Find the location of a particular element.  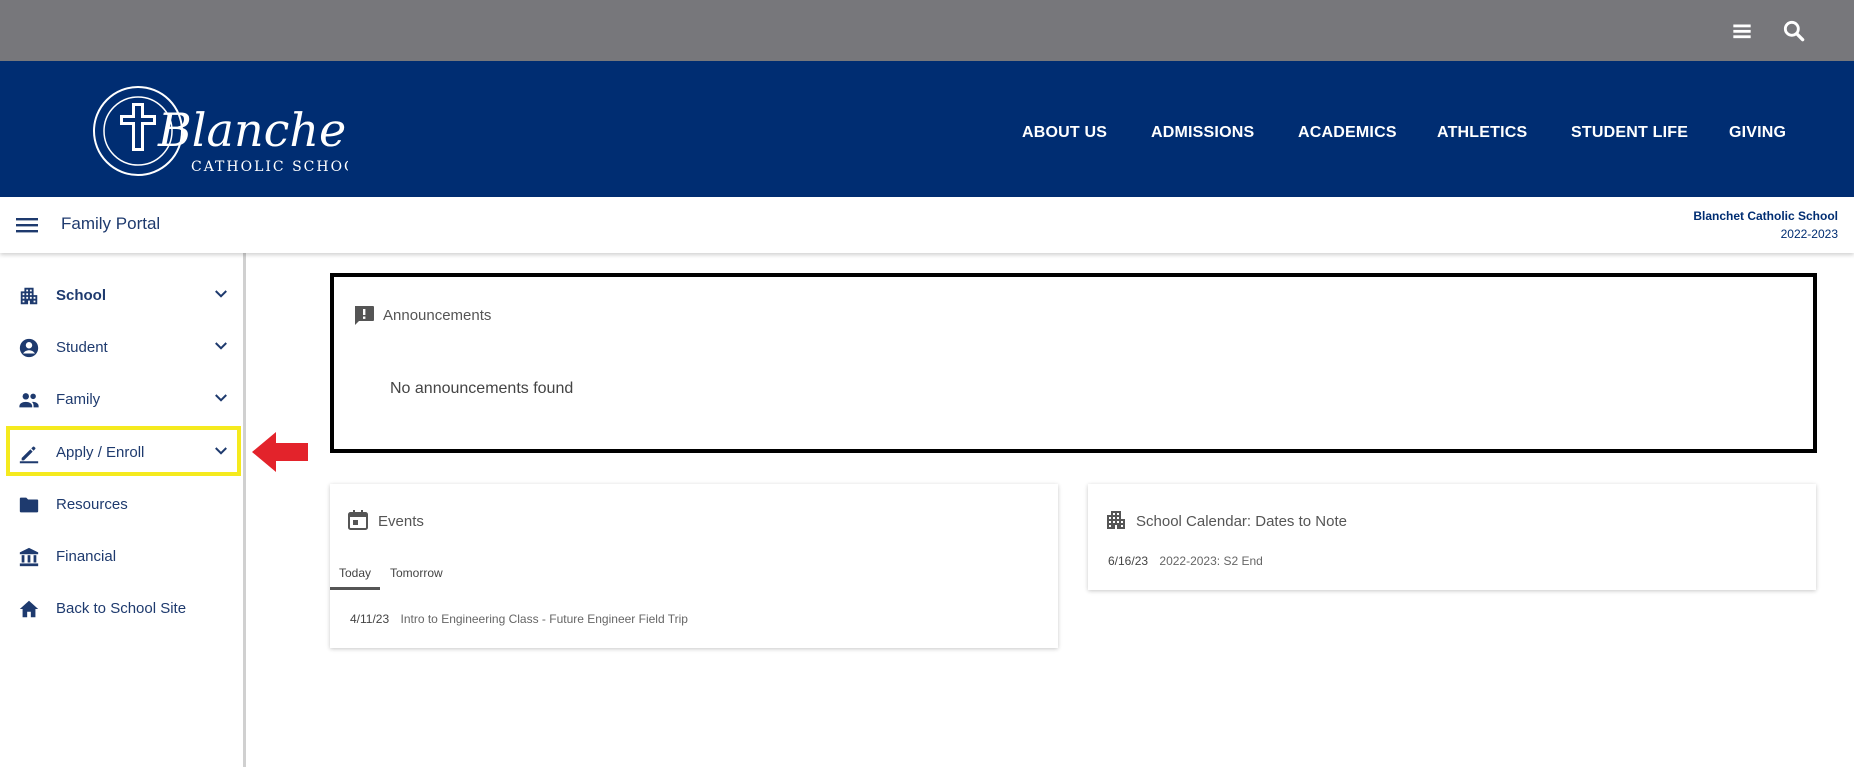

tab-today: Today is located at coordinates (355, 576).